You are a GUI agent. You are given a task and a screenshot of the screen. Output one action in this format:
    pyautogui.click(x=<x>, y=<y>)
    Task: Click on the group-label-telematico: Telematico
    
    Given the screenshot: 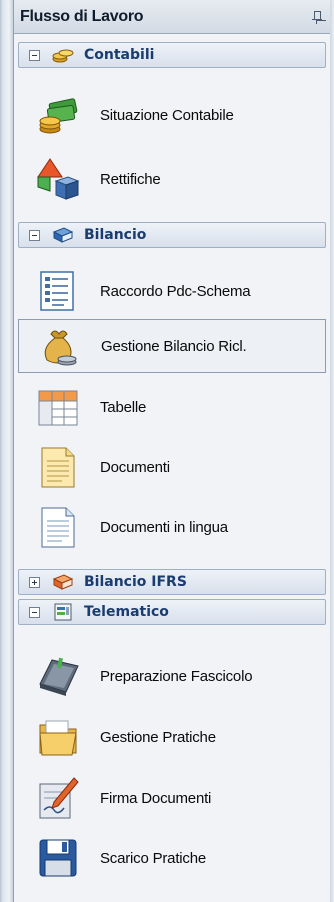 What is the action you would take?
    pyautogui.click(x=126, y=612)
    